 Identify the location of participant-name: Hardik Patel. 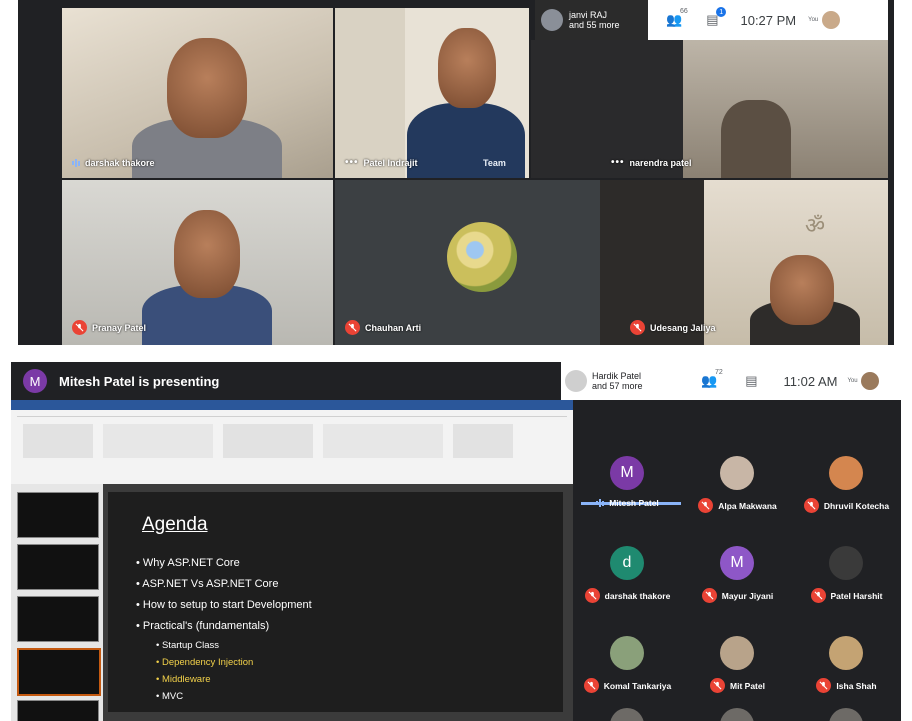
(617, 376).